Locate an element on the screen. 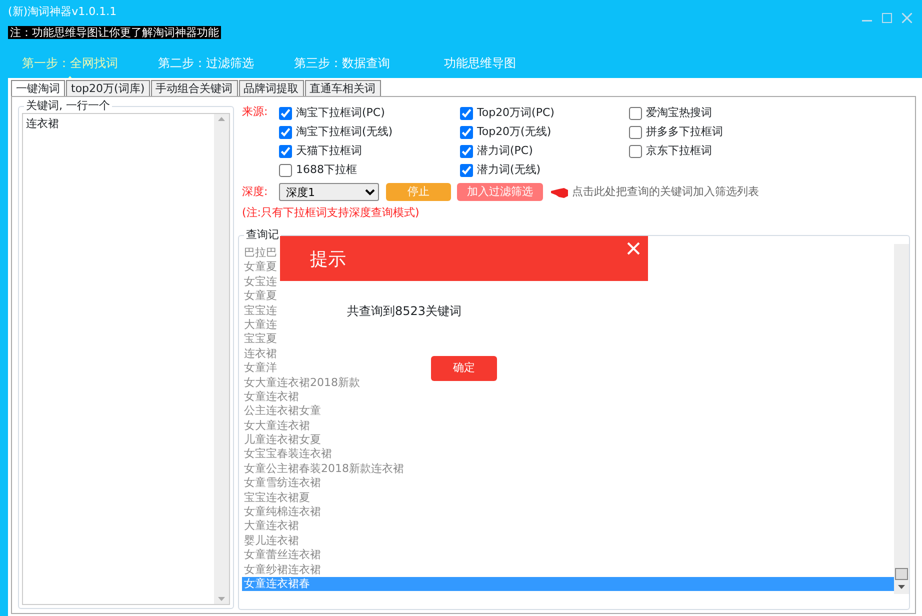 The width and height of the screenshot is (922, 616). list-item: 女童连衣裙春 is located at coordinates (568, 584).